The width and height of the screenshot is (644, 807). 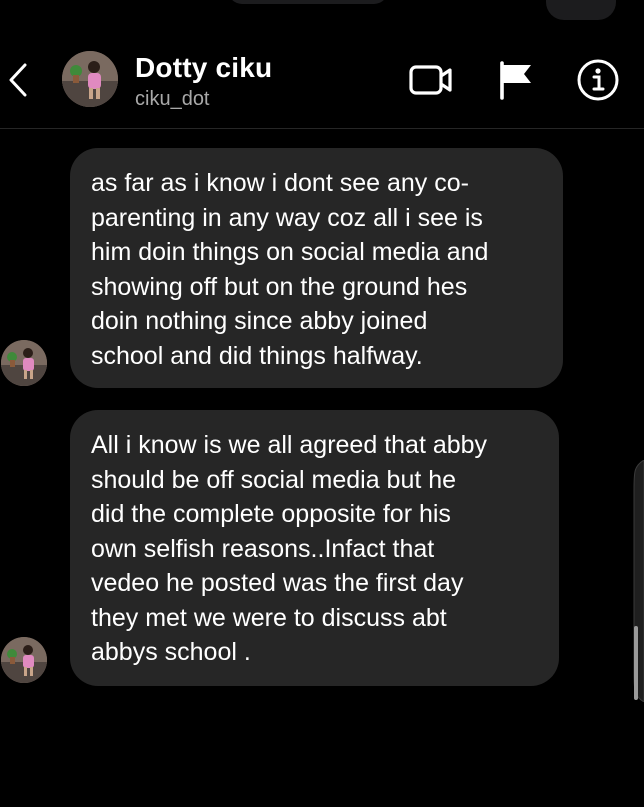 What do you see at coordinates (581, 10) in the screenshot?
I see `status-indicator` at bounding box center [581, 10].